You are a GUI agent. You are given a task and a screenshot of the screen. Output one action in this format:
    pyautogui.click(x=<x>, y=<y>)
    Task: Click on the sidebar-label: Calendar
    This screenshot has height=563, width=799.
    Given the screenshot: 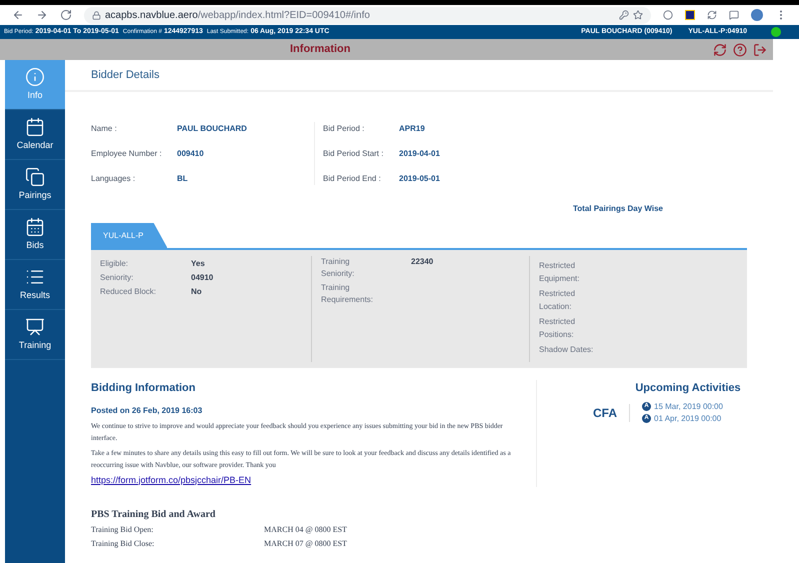 What is the action you would take?
    pyautogui.click(x=35, y=145)
    